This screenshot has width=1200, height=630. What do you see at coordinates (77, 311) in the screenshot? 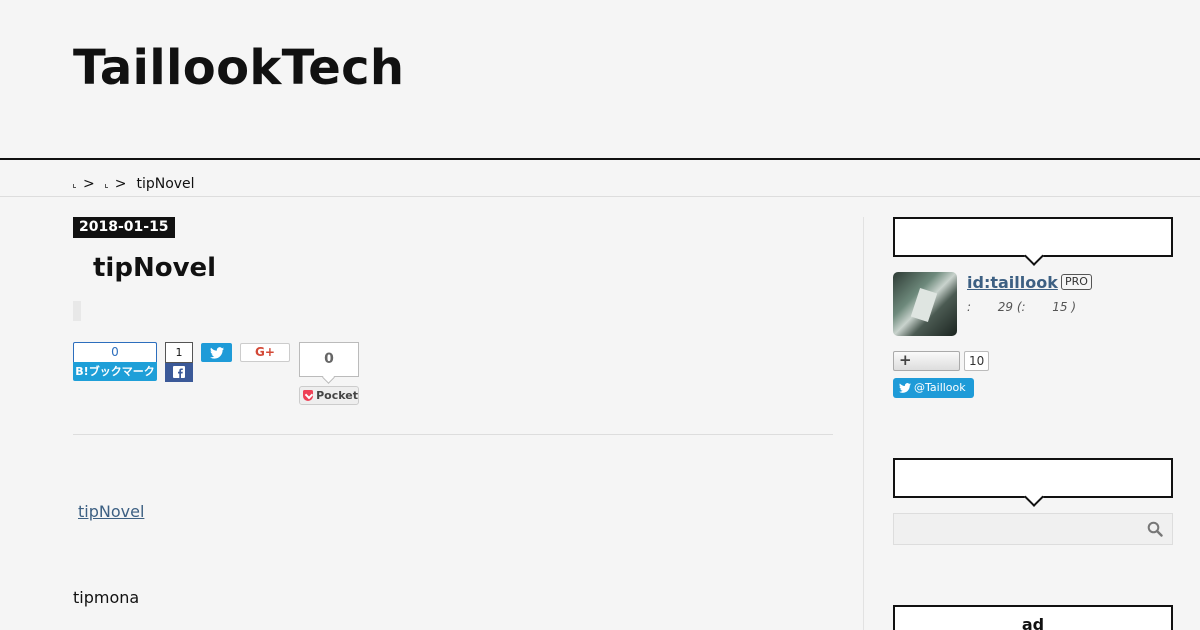
I see `category-chip` at bounding box center [77, 311].